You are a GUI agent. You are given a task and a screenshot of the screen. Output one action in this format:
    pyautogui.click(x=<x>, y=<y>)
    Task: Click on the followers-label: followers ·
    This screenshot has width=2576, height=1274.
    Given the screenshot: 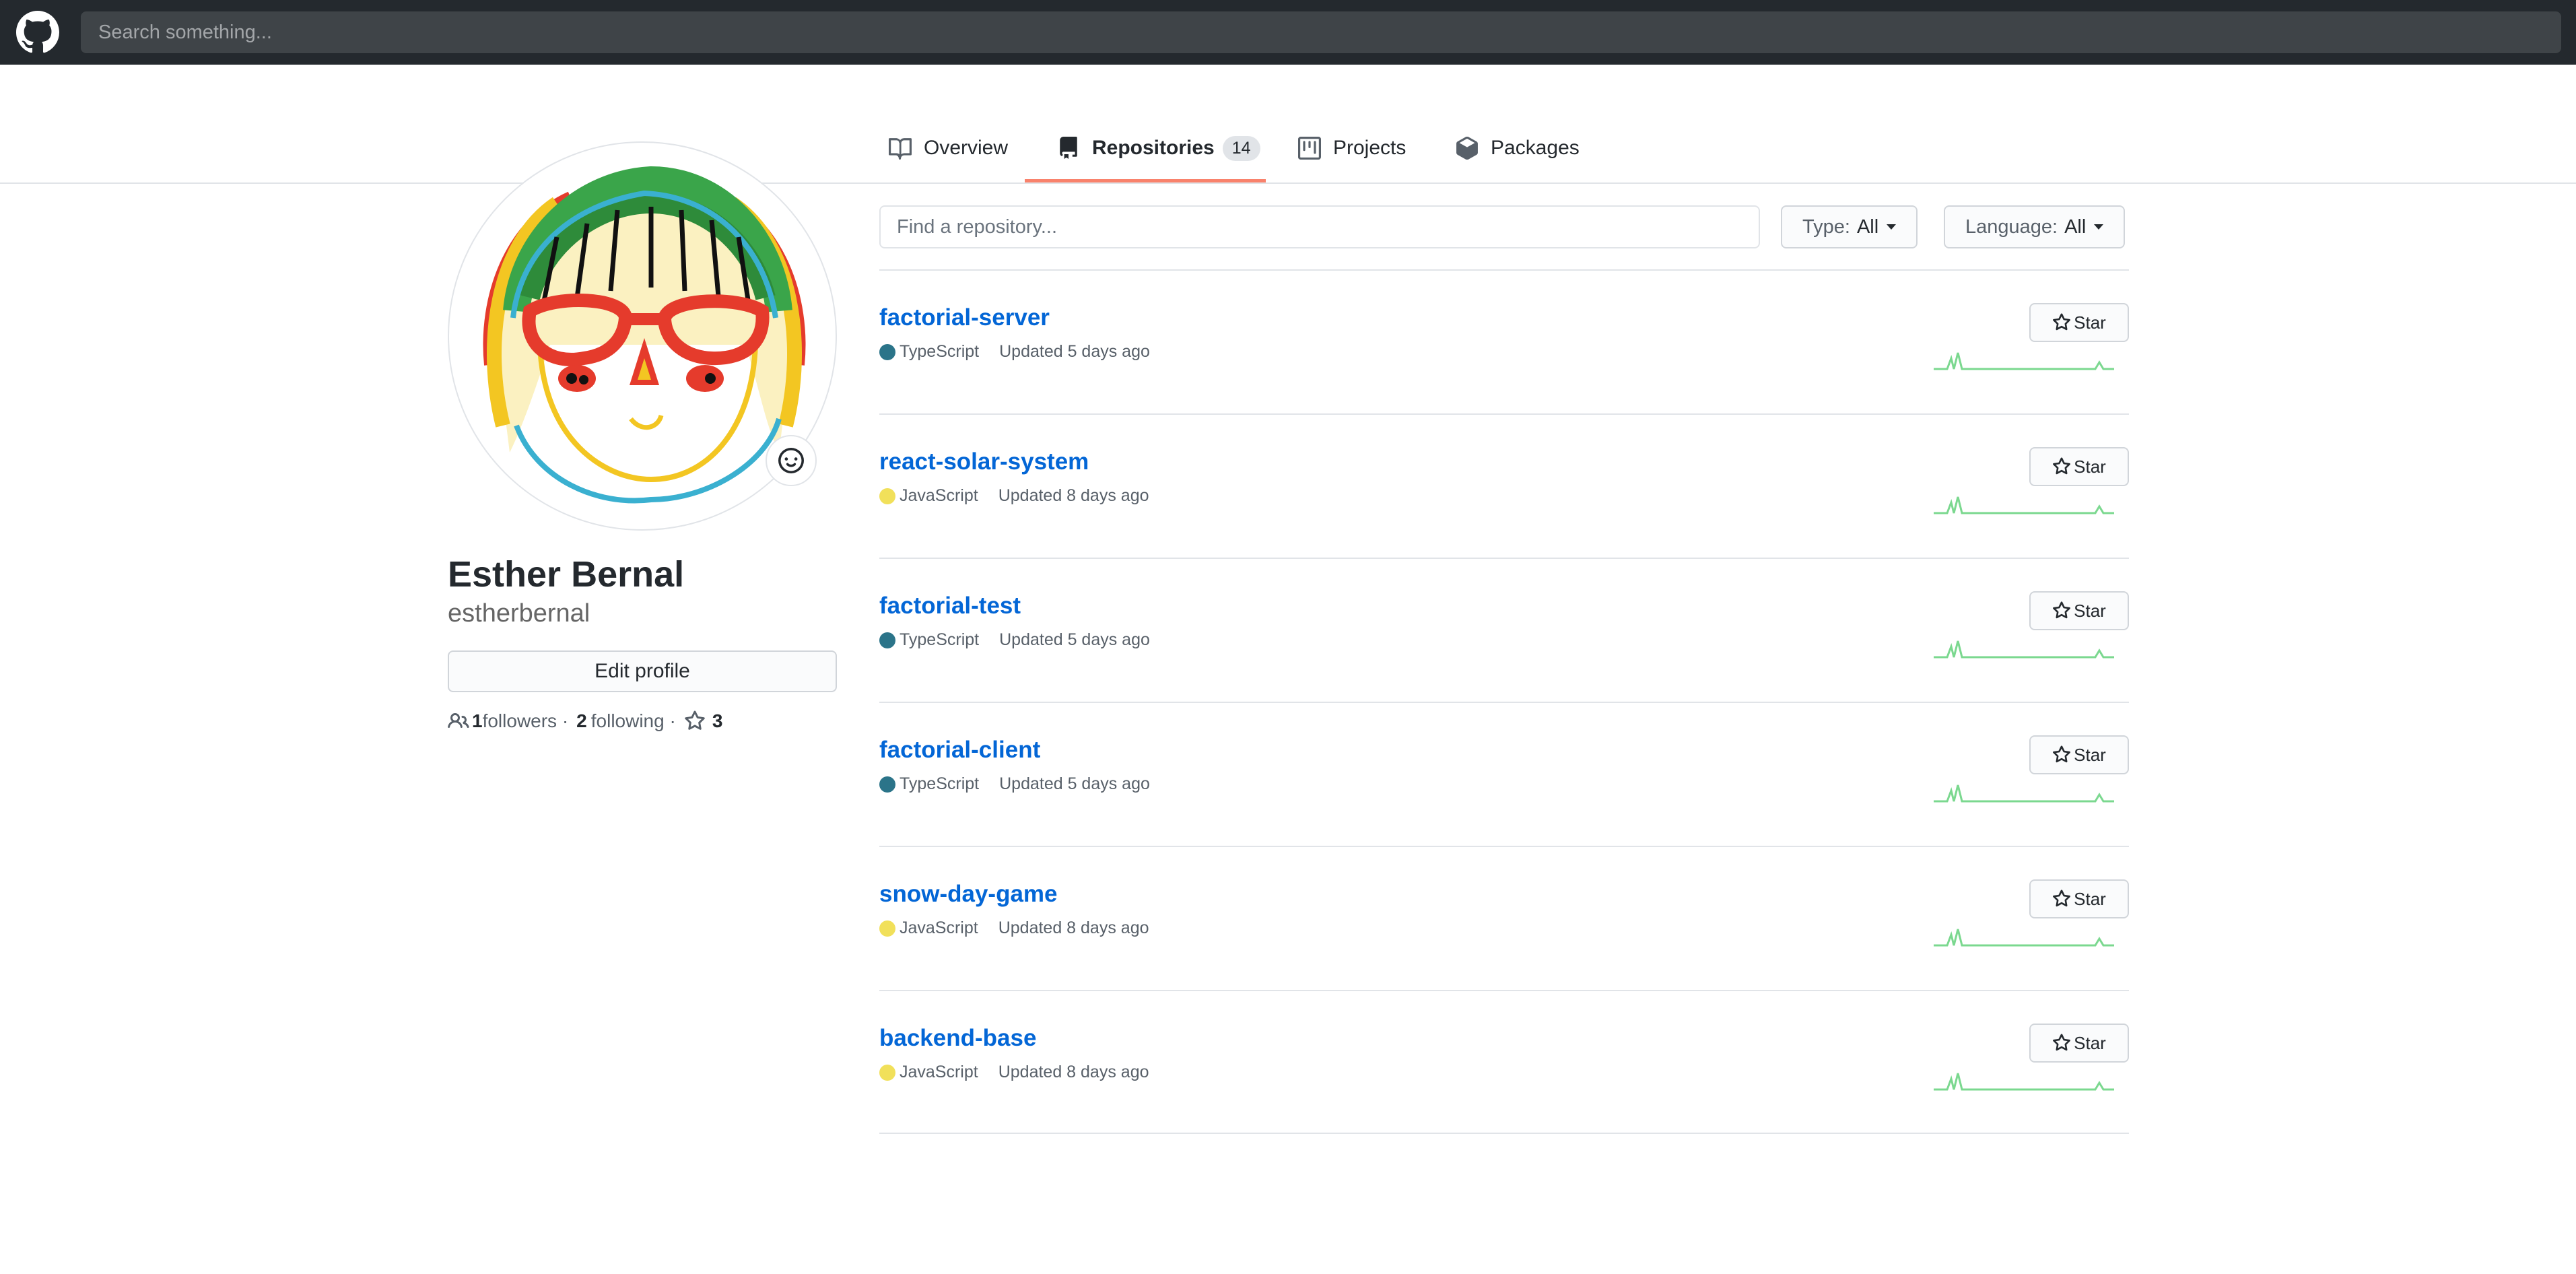 What is the action you would take?
    pyautogui.click(x=526, y=721)
    